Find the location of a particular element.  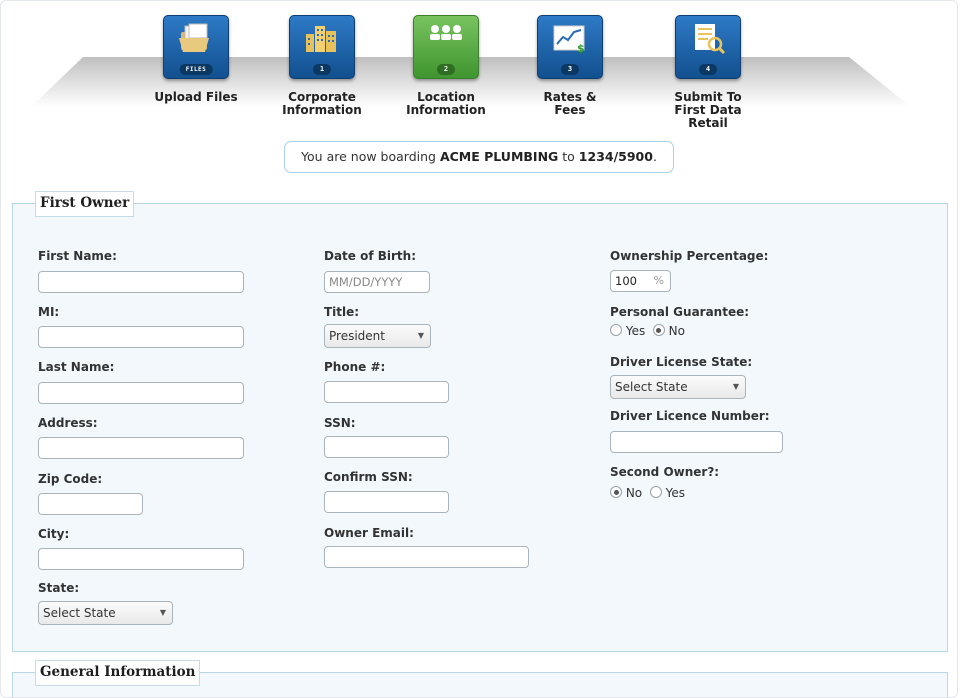

mi-label: MI: is located at coordinates (49, 312).